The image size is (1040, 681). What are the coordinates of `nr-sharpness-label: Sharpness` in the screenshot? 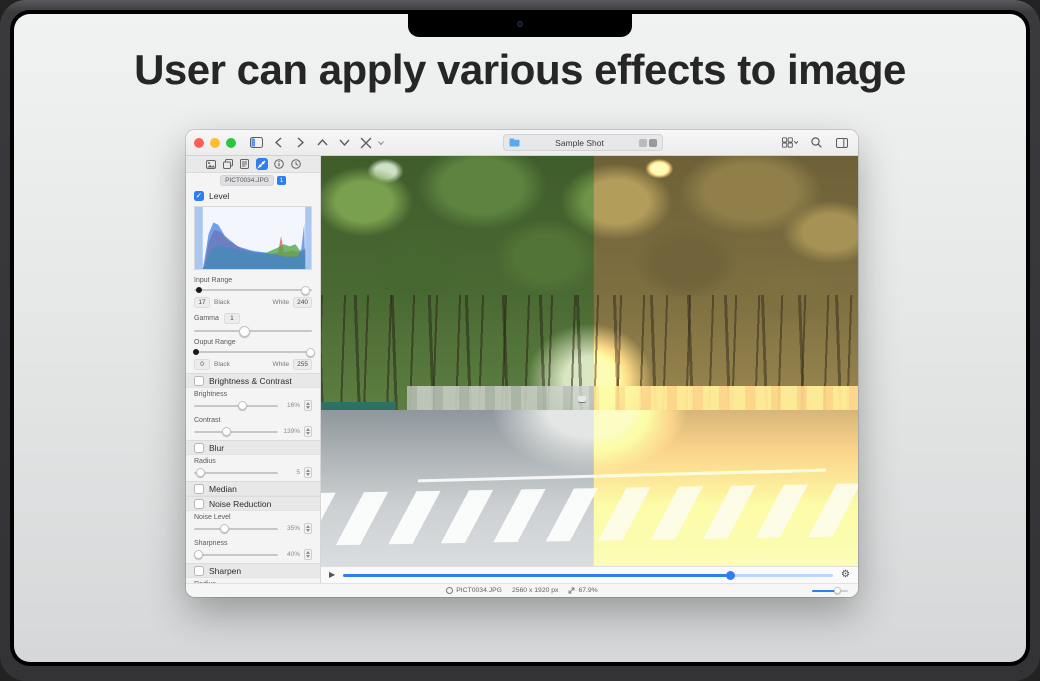 It's located at (211, 543).